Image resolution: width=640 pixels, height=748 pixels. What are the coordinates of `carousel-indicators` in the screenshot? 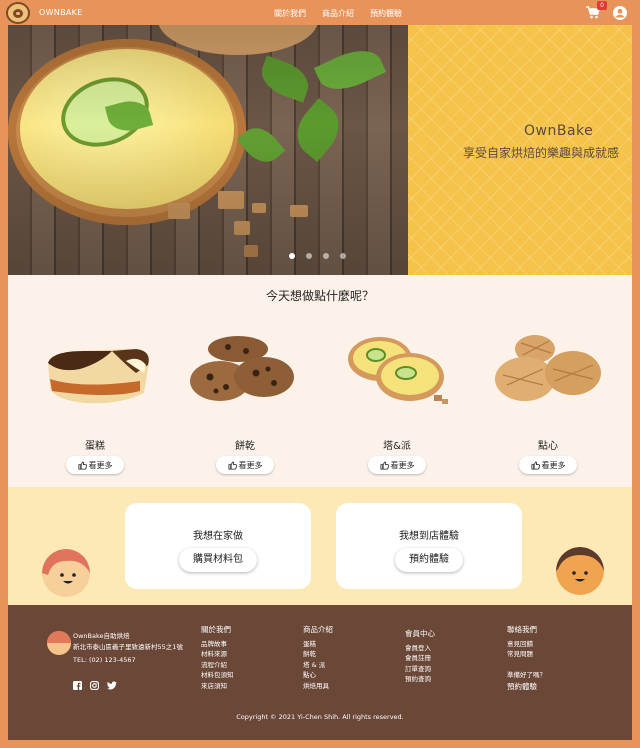 It's located at (317, 256).